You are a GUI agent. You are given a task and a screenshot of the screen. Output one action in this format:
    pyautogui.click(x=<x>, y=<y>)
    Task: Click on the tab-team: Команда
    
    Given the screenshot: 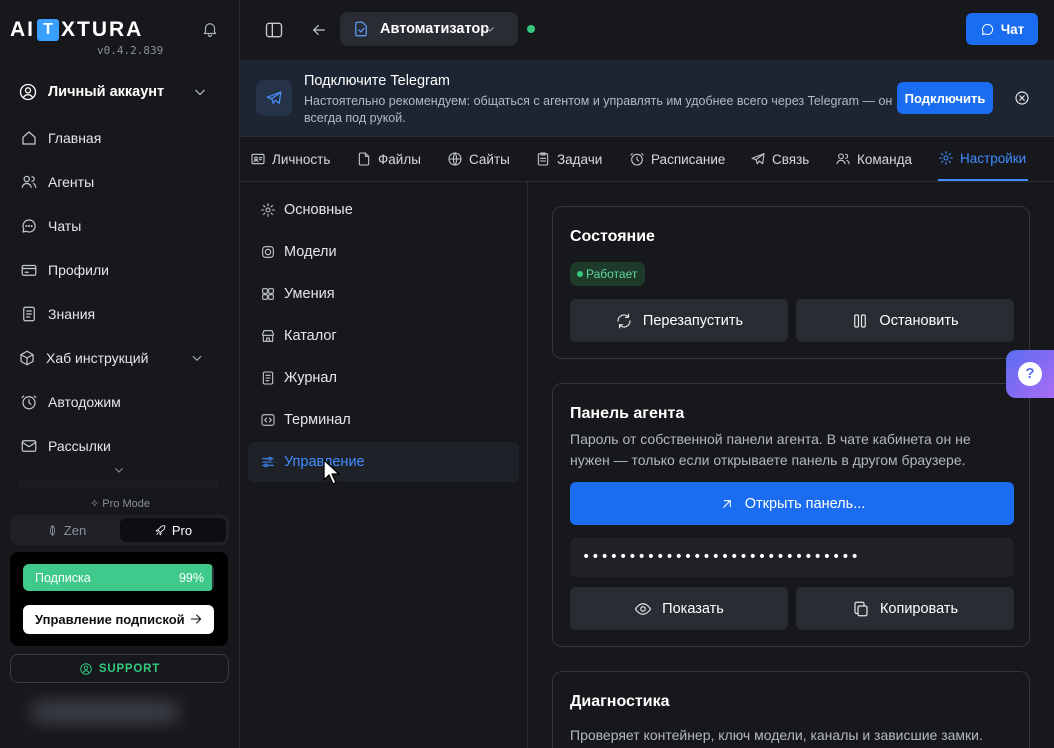 What is the action you would take?
    pyautogui.click(x=873, y=159)
    